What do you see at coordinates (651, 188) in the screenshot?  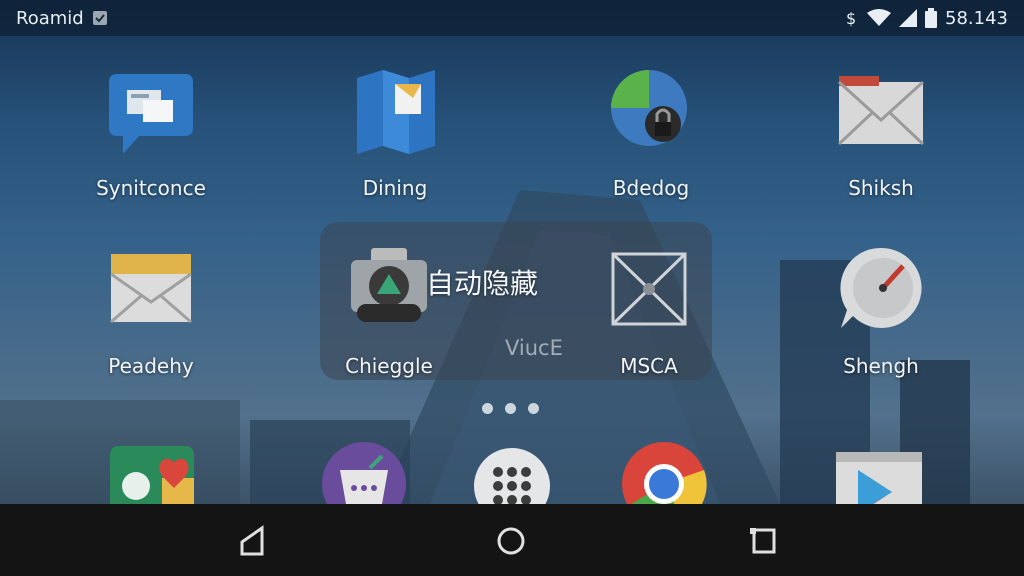 I see `app-label: Bdedog` at bounding box center [651, 188].